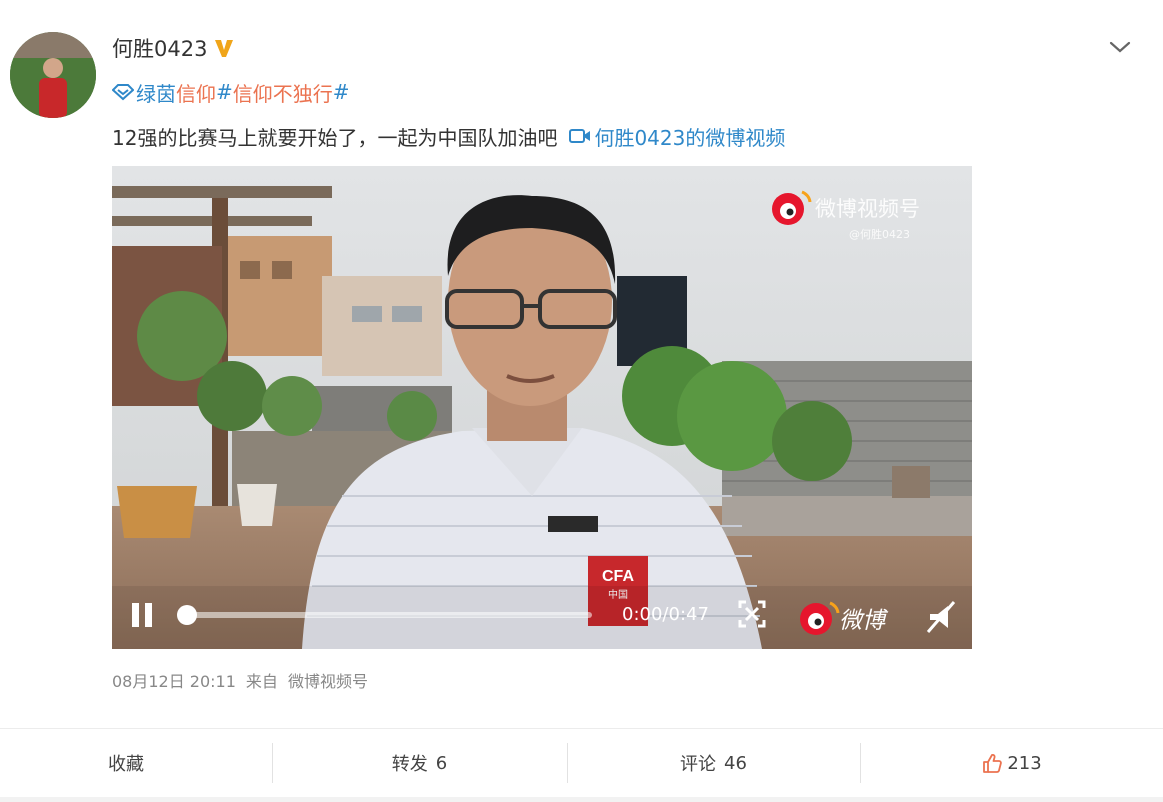 Image resolution: width=1163 pixels, height=802 pixels. Describe the element at coordinates (864, 621) in the screenshot. I see `video-brand: 微博` at that location.